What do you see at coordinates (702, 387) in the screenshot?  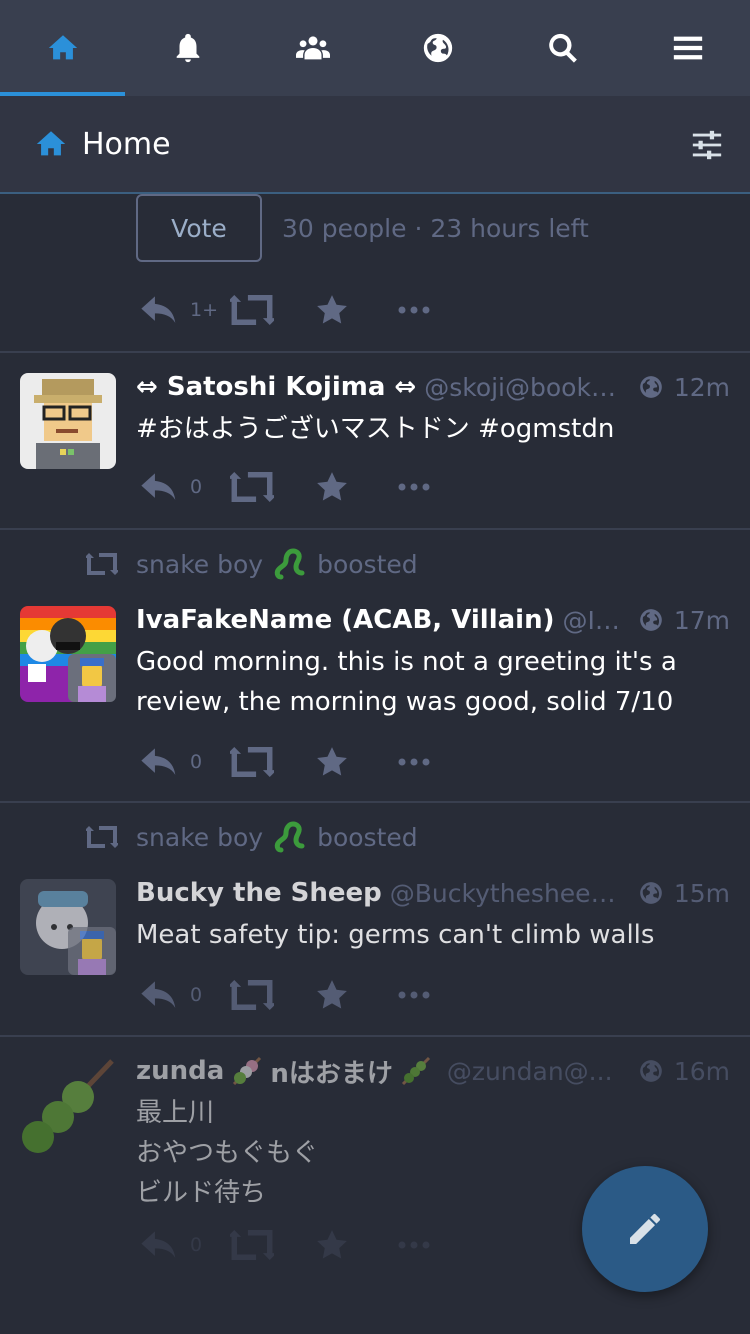 I see `timestamp: 12m` at bounding box center [702, 387].